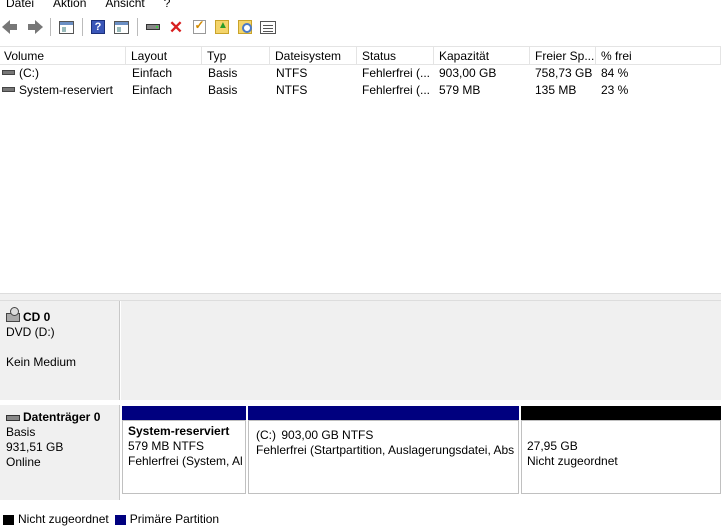  What do you see at coordinates (327, 435) in the screenshot?
I see `partition-size: 903,00 GB NTFS` at bounding box center [327, 435].